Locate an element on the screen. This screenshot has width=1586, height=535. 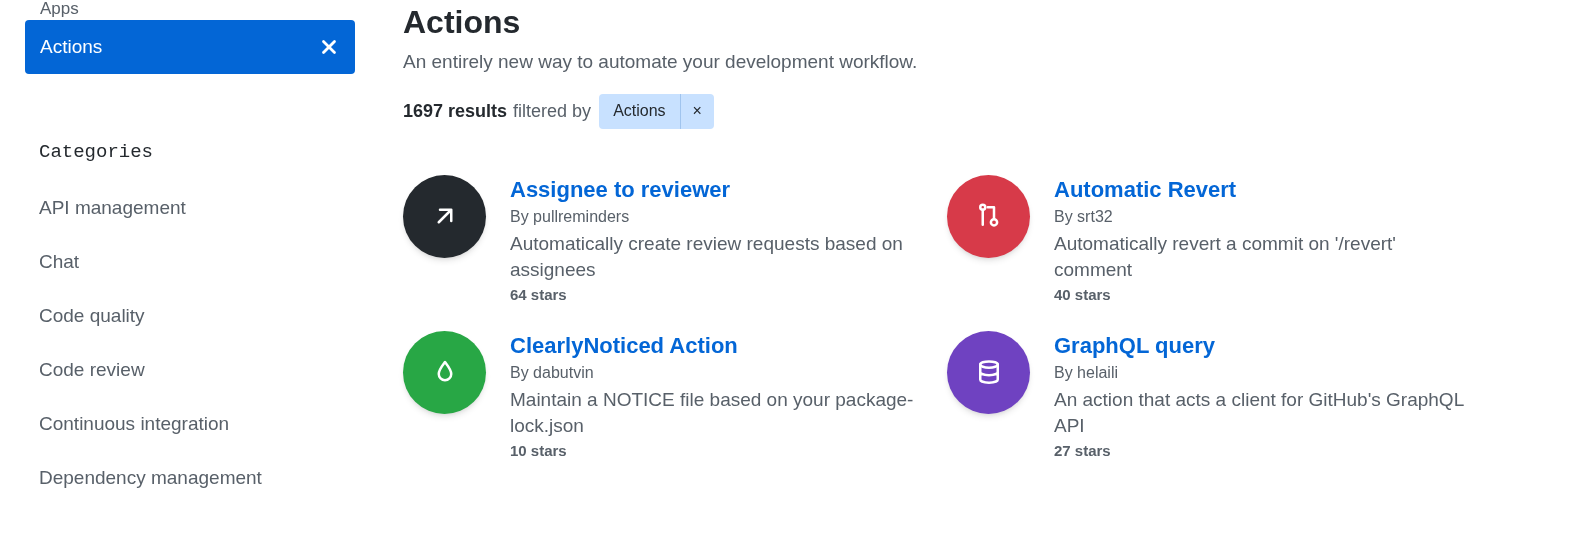
stars-count: 40 stars is located at coordinates (1083, 294).